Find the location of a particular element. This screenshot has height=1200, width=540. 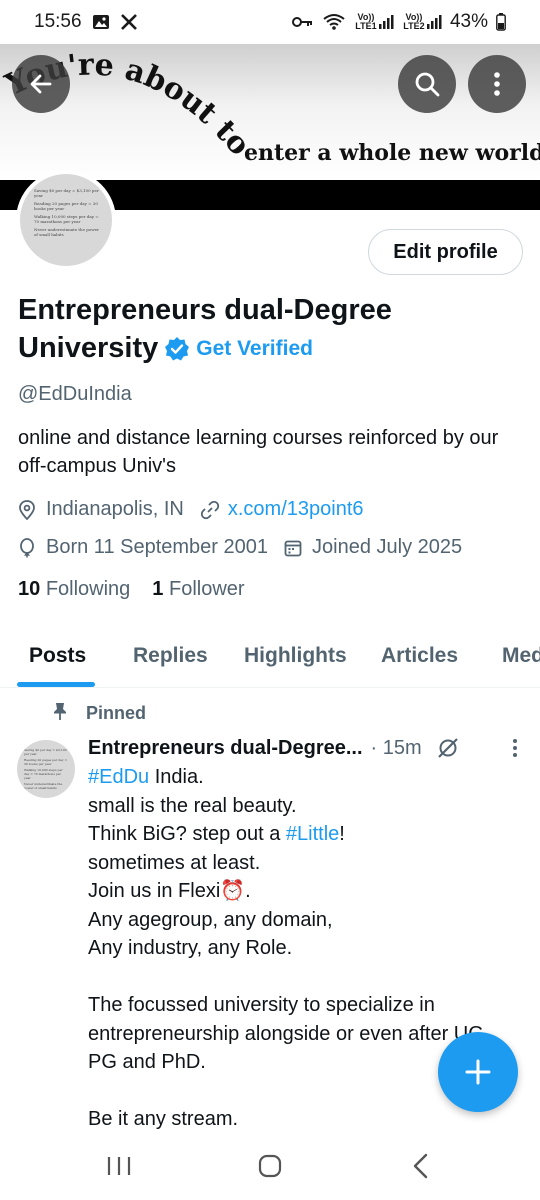

following-link: 10 Following is located at coordinates (74, 589).